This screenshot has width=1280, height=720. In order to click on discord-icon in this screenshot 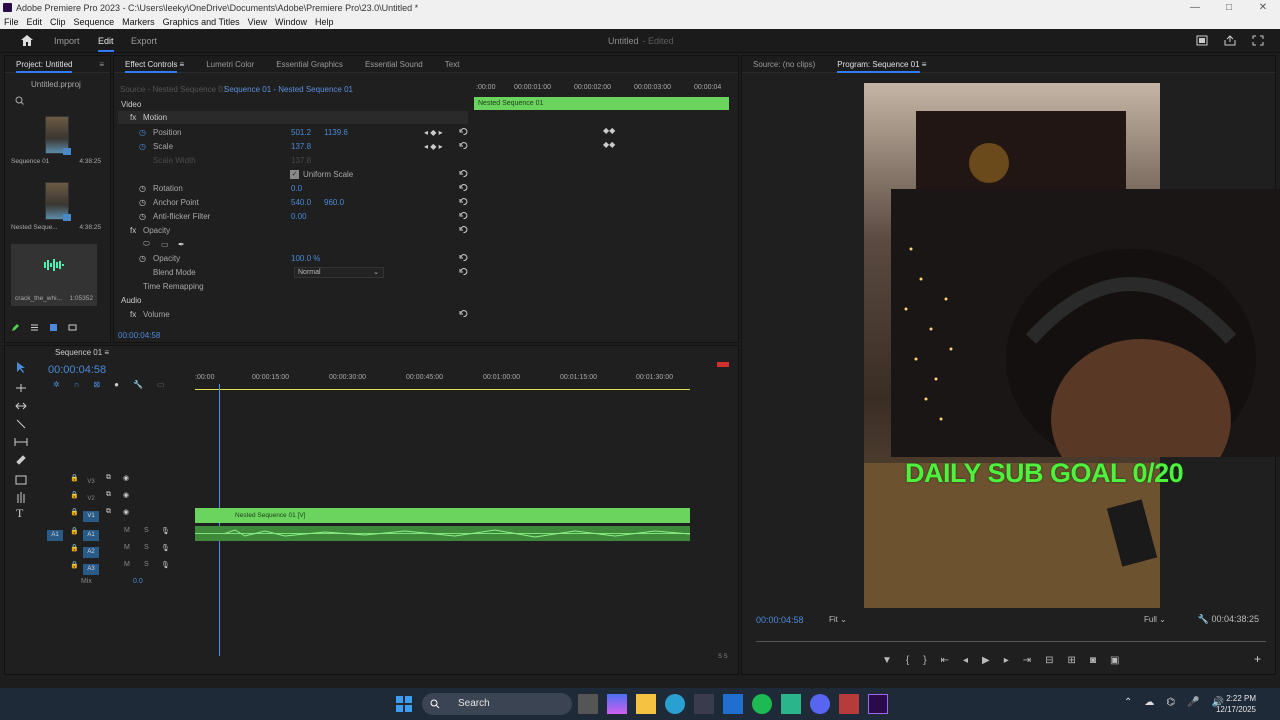, I will do `click(820, 704)`.